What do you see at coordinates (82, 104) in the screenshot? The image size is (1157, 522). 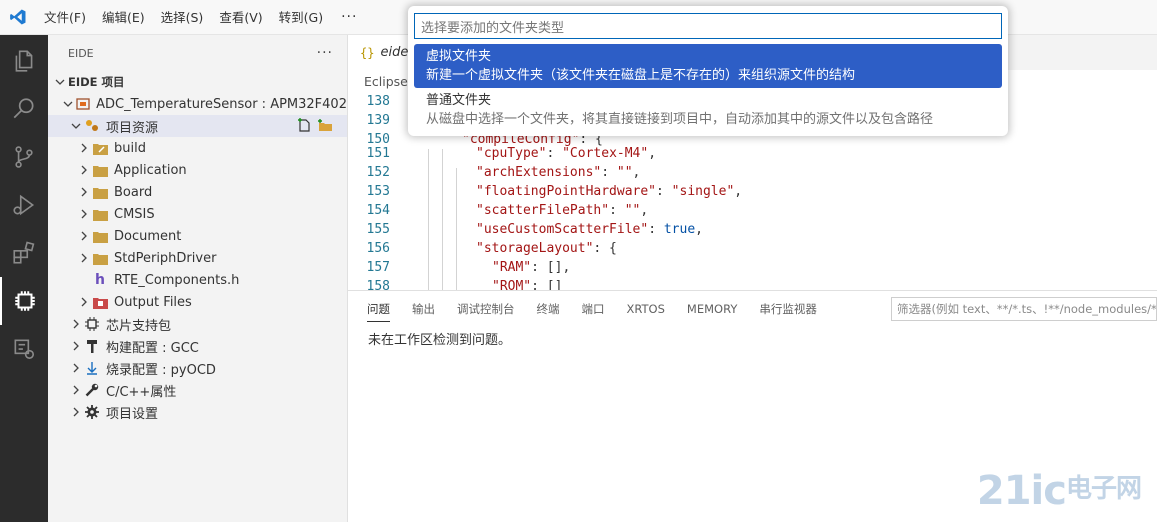 I see `project-icon` at bounding box center [82, 104].